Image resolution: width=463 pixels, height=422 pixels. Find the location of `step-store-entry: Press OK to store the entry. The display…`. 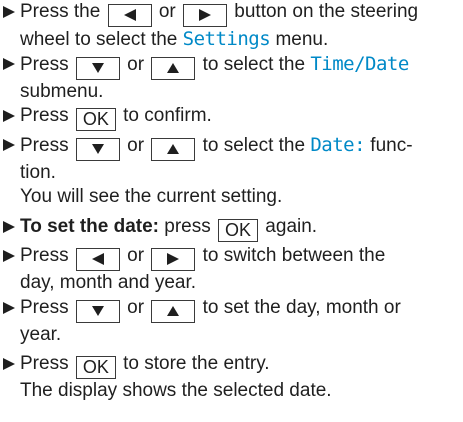

step-store-entry: Press OK to store the entry. The display… is located at coordinates (231, 377).